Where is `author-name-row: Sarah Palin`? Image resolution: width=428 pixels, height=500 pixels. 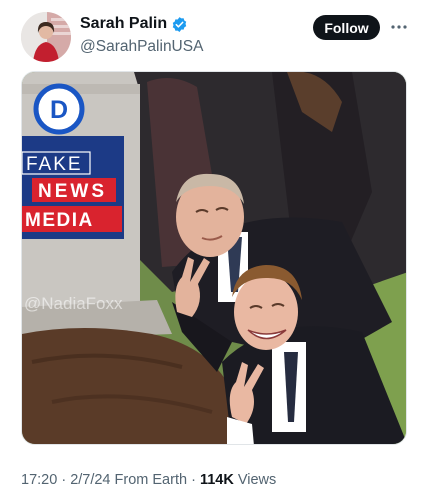
author-name-row: Sarah Palin is located at coordinates (134, 24).